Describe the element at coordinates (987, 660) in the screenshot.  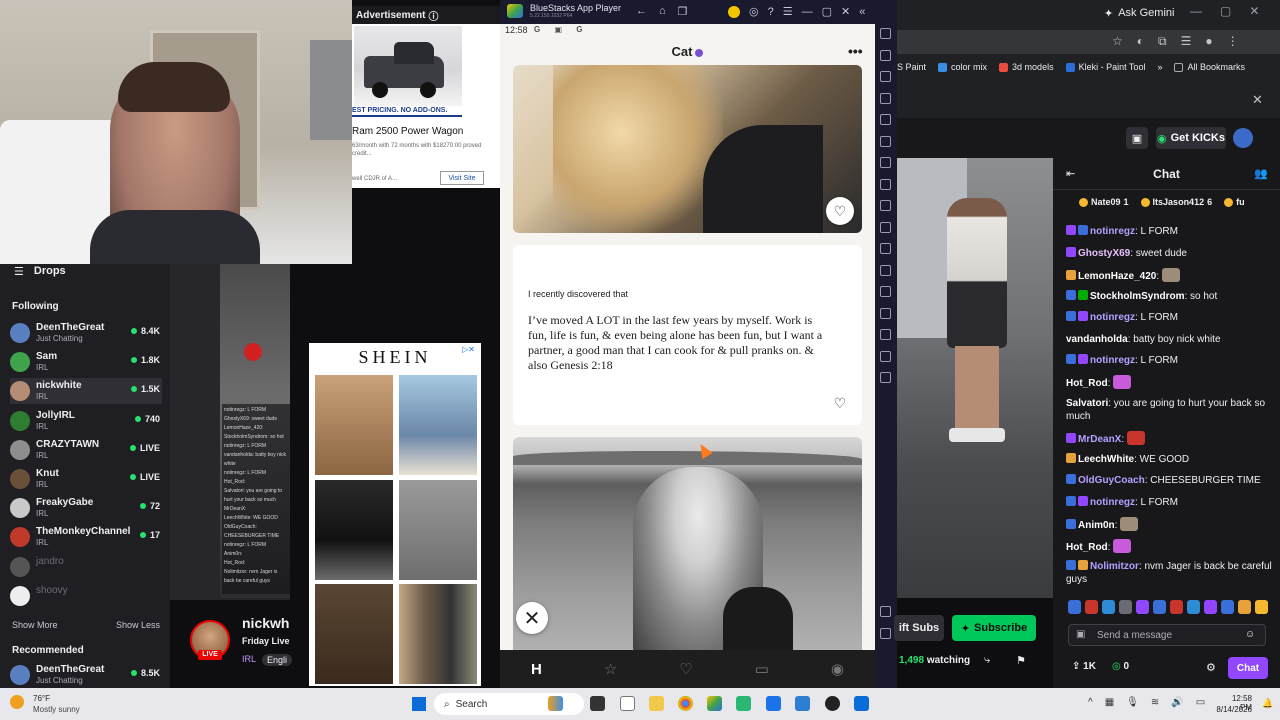
I see `share-icon: ⤷` at that location.